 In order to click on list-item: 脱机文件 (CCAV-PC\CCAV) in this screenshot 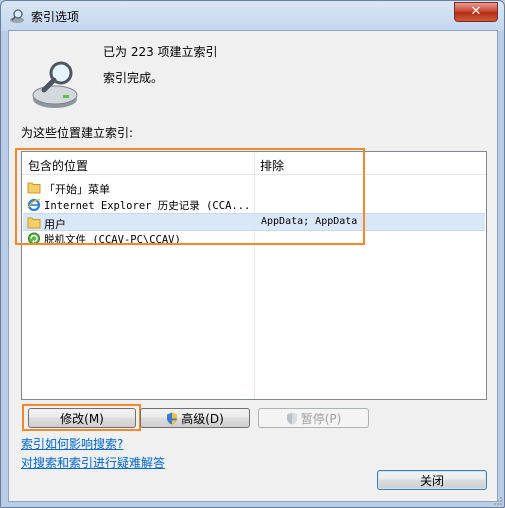, I will do `click(254, 238)`.